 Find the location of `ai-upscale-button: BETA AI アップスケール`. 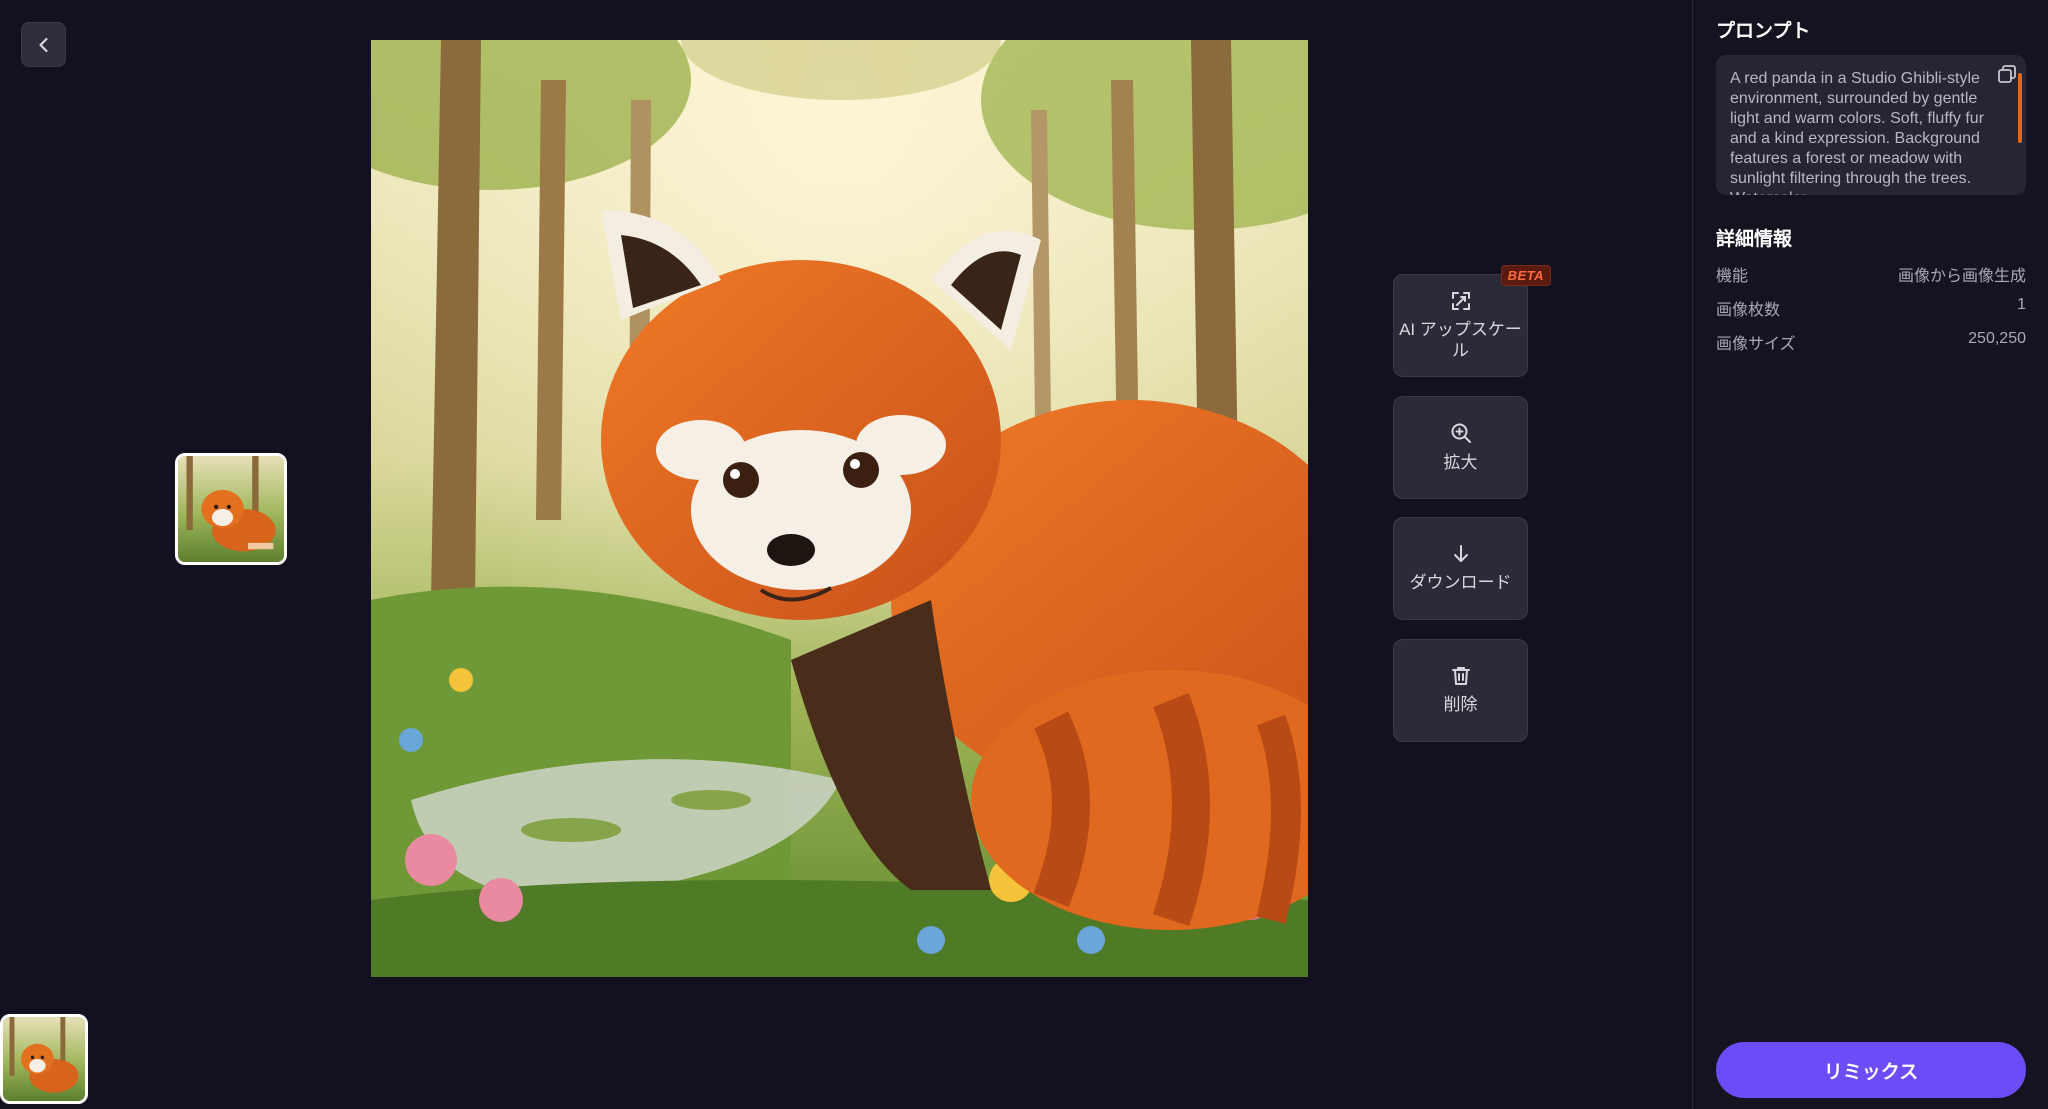

ai-upscale-button: BETA AI アップスケール is located at coordinates (1472, 321).